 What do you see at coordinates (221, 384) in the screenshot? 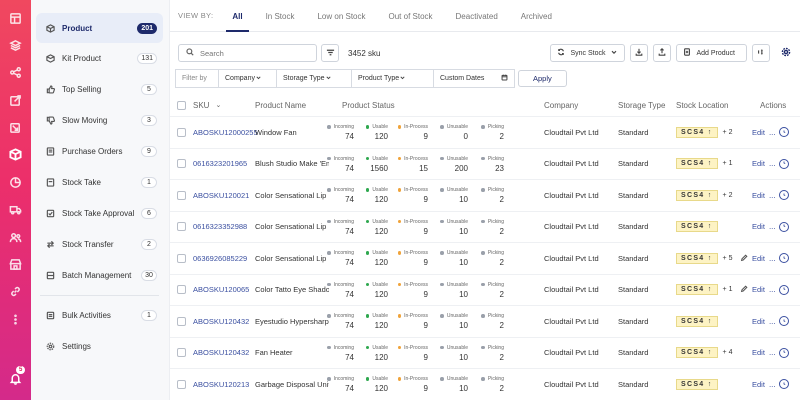
I see `sku-link: ABOSKU120213` at bounding box center [221, 384].